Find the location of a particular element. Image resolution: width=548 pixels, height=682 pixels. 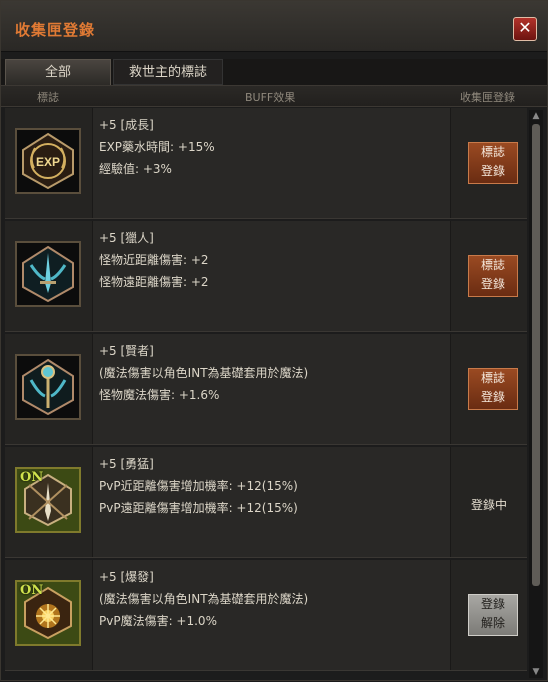

buff-effect: 經驗值: +3% is located at coordinates (135, 169).